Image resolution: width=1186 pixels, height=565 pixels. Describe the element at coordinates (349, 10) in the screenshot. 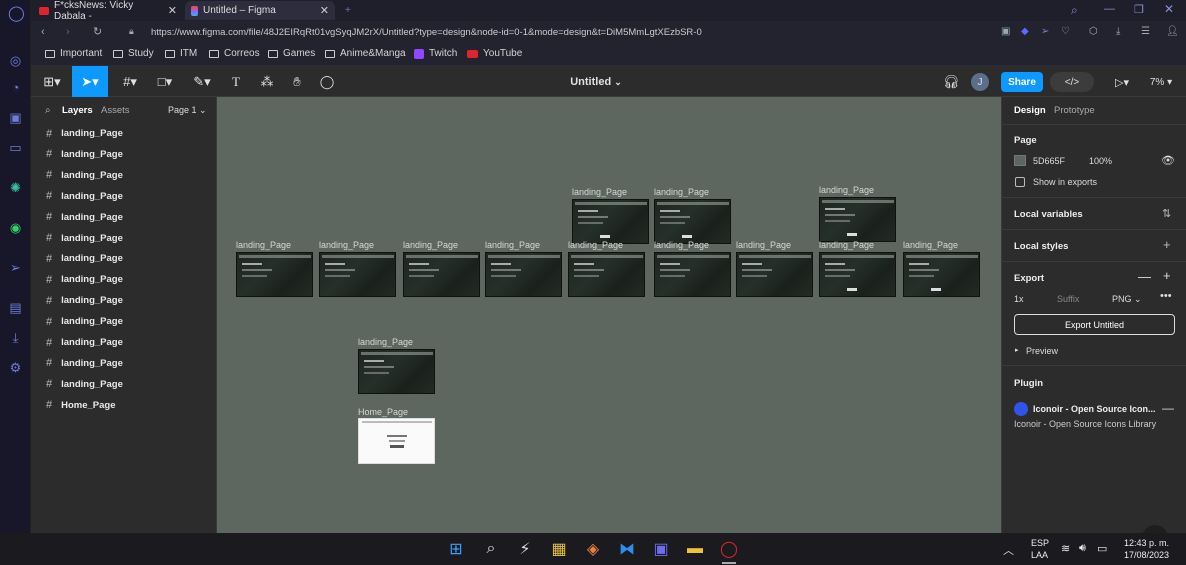

I see `new-tab-button: +` at that location.